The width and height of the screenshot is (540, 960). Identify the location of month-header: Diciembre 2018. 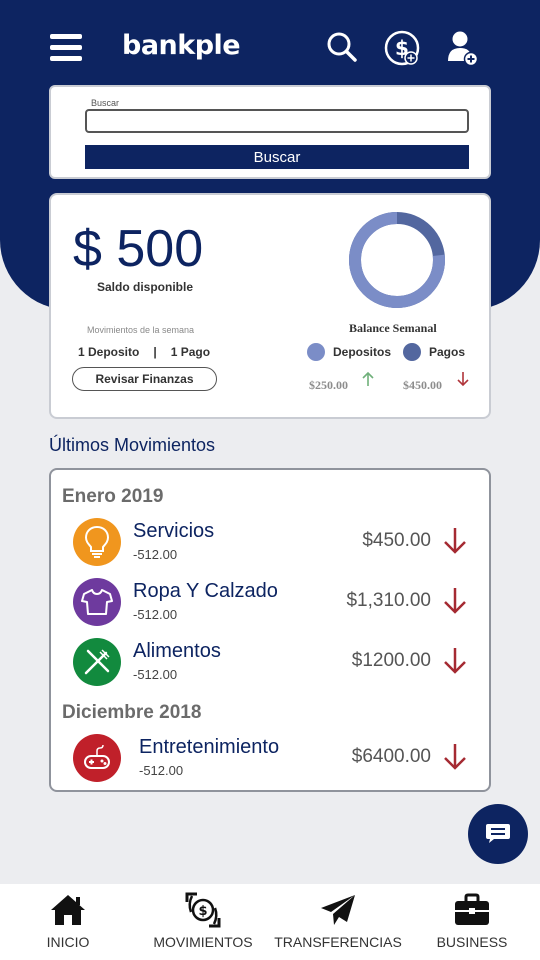
(132, 712).